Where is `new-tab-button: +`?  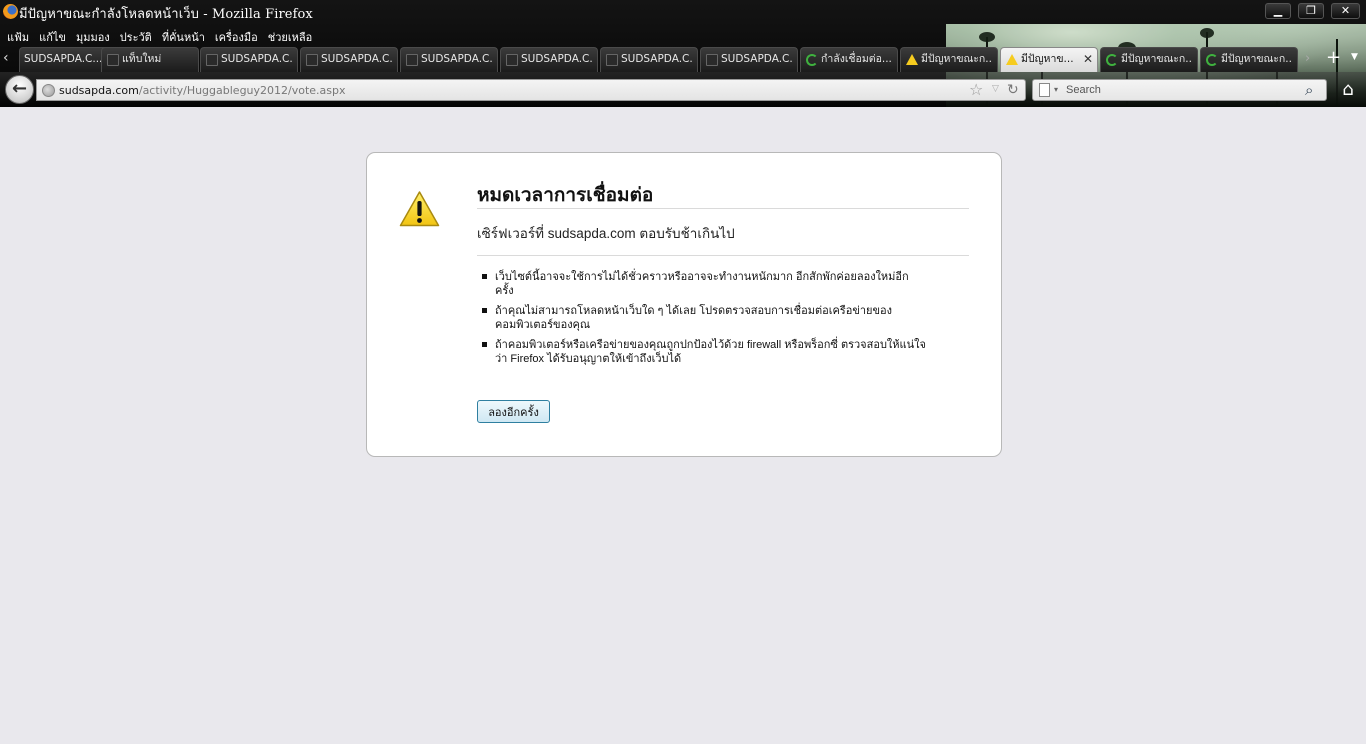
new-tab-button: + is located at coordinates (1333, 57).